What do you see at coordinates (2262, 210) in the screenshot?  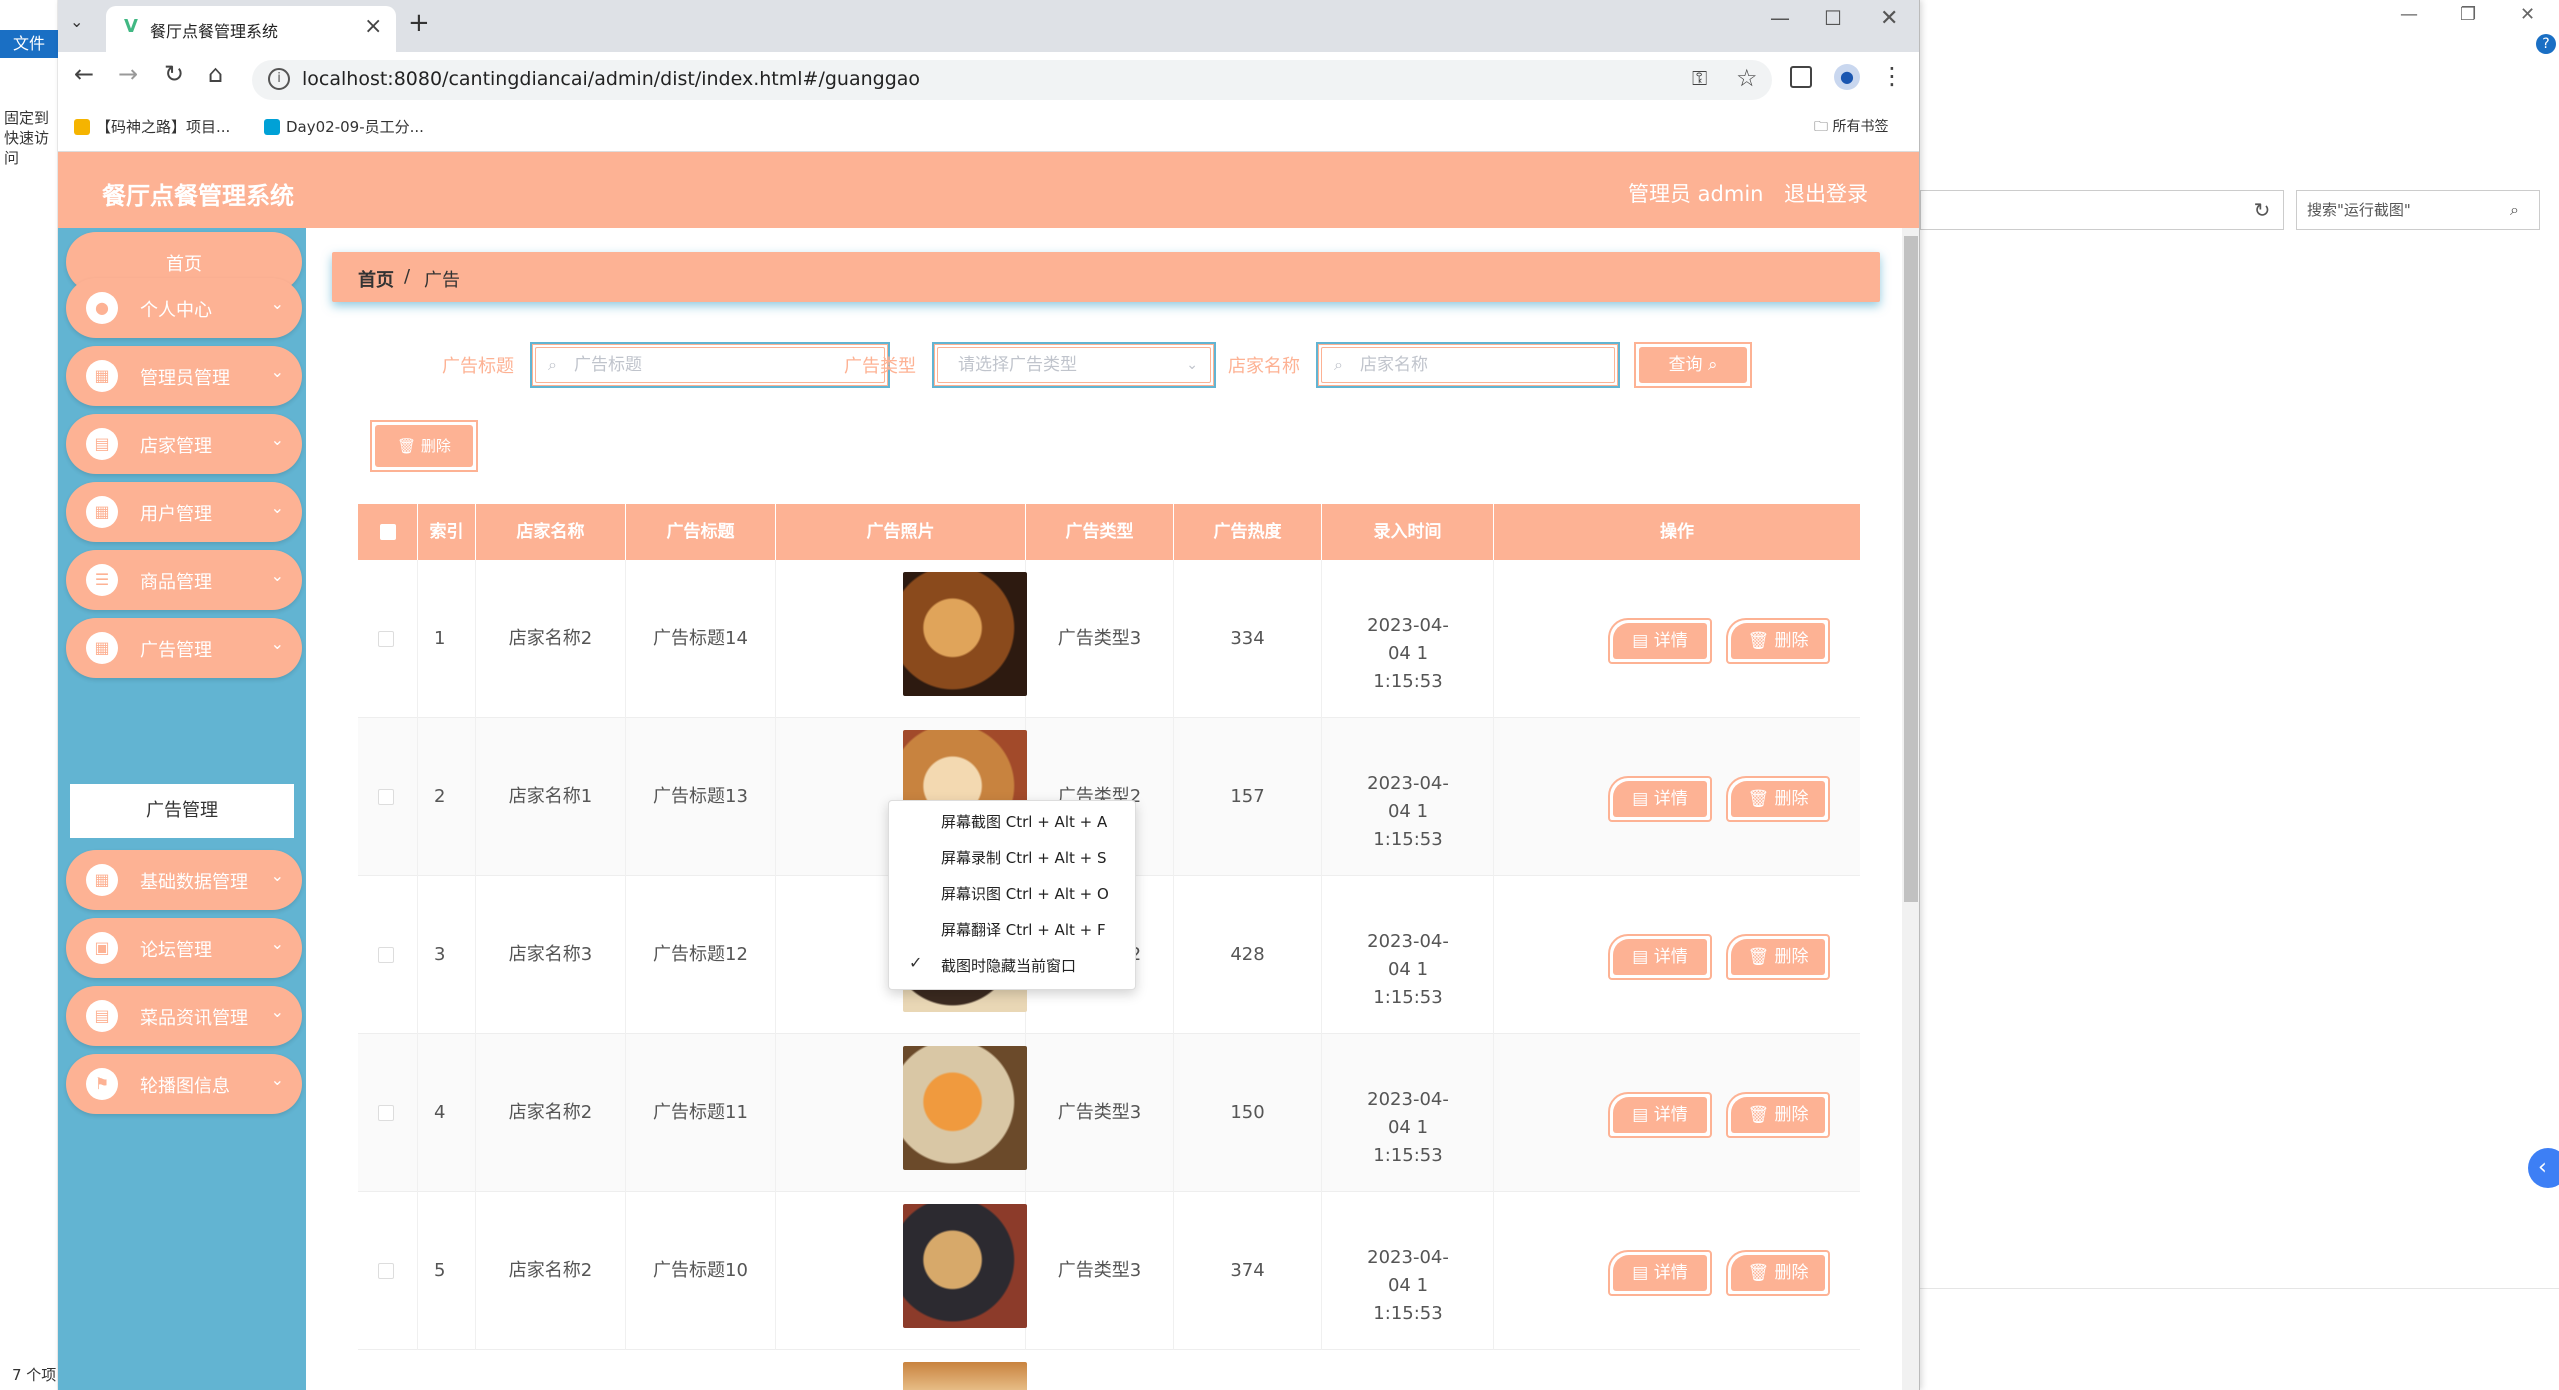 I see `explorer-refresh-icon: ↻` at bounding box center [2262, 210].